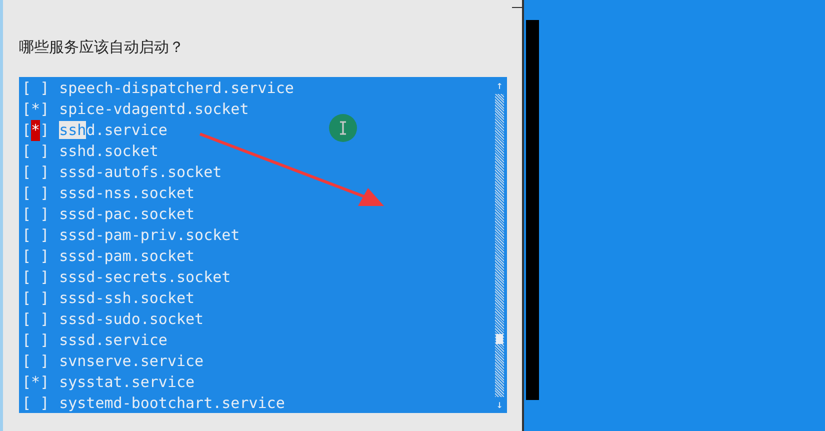 The width and height of the screenshot is (825, 431). I want to click on service-name: sysstat.service, so click(127, 382).